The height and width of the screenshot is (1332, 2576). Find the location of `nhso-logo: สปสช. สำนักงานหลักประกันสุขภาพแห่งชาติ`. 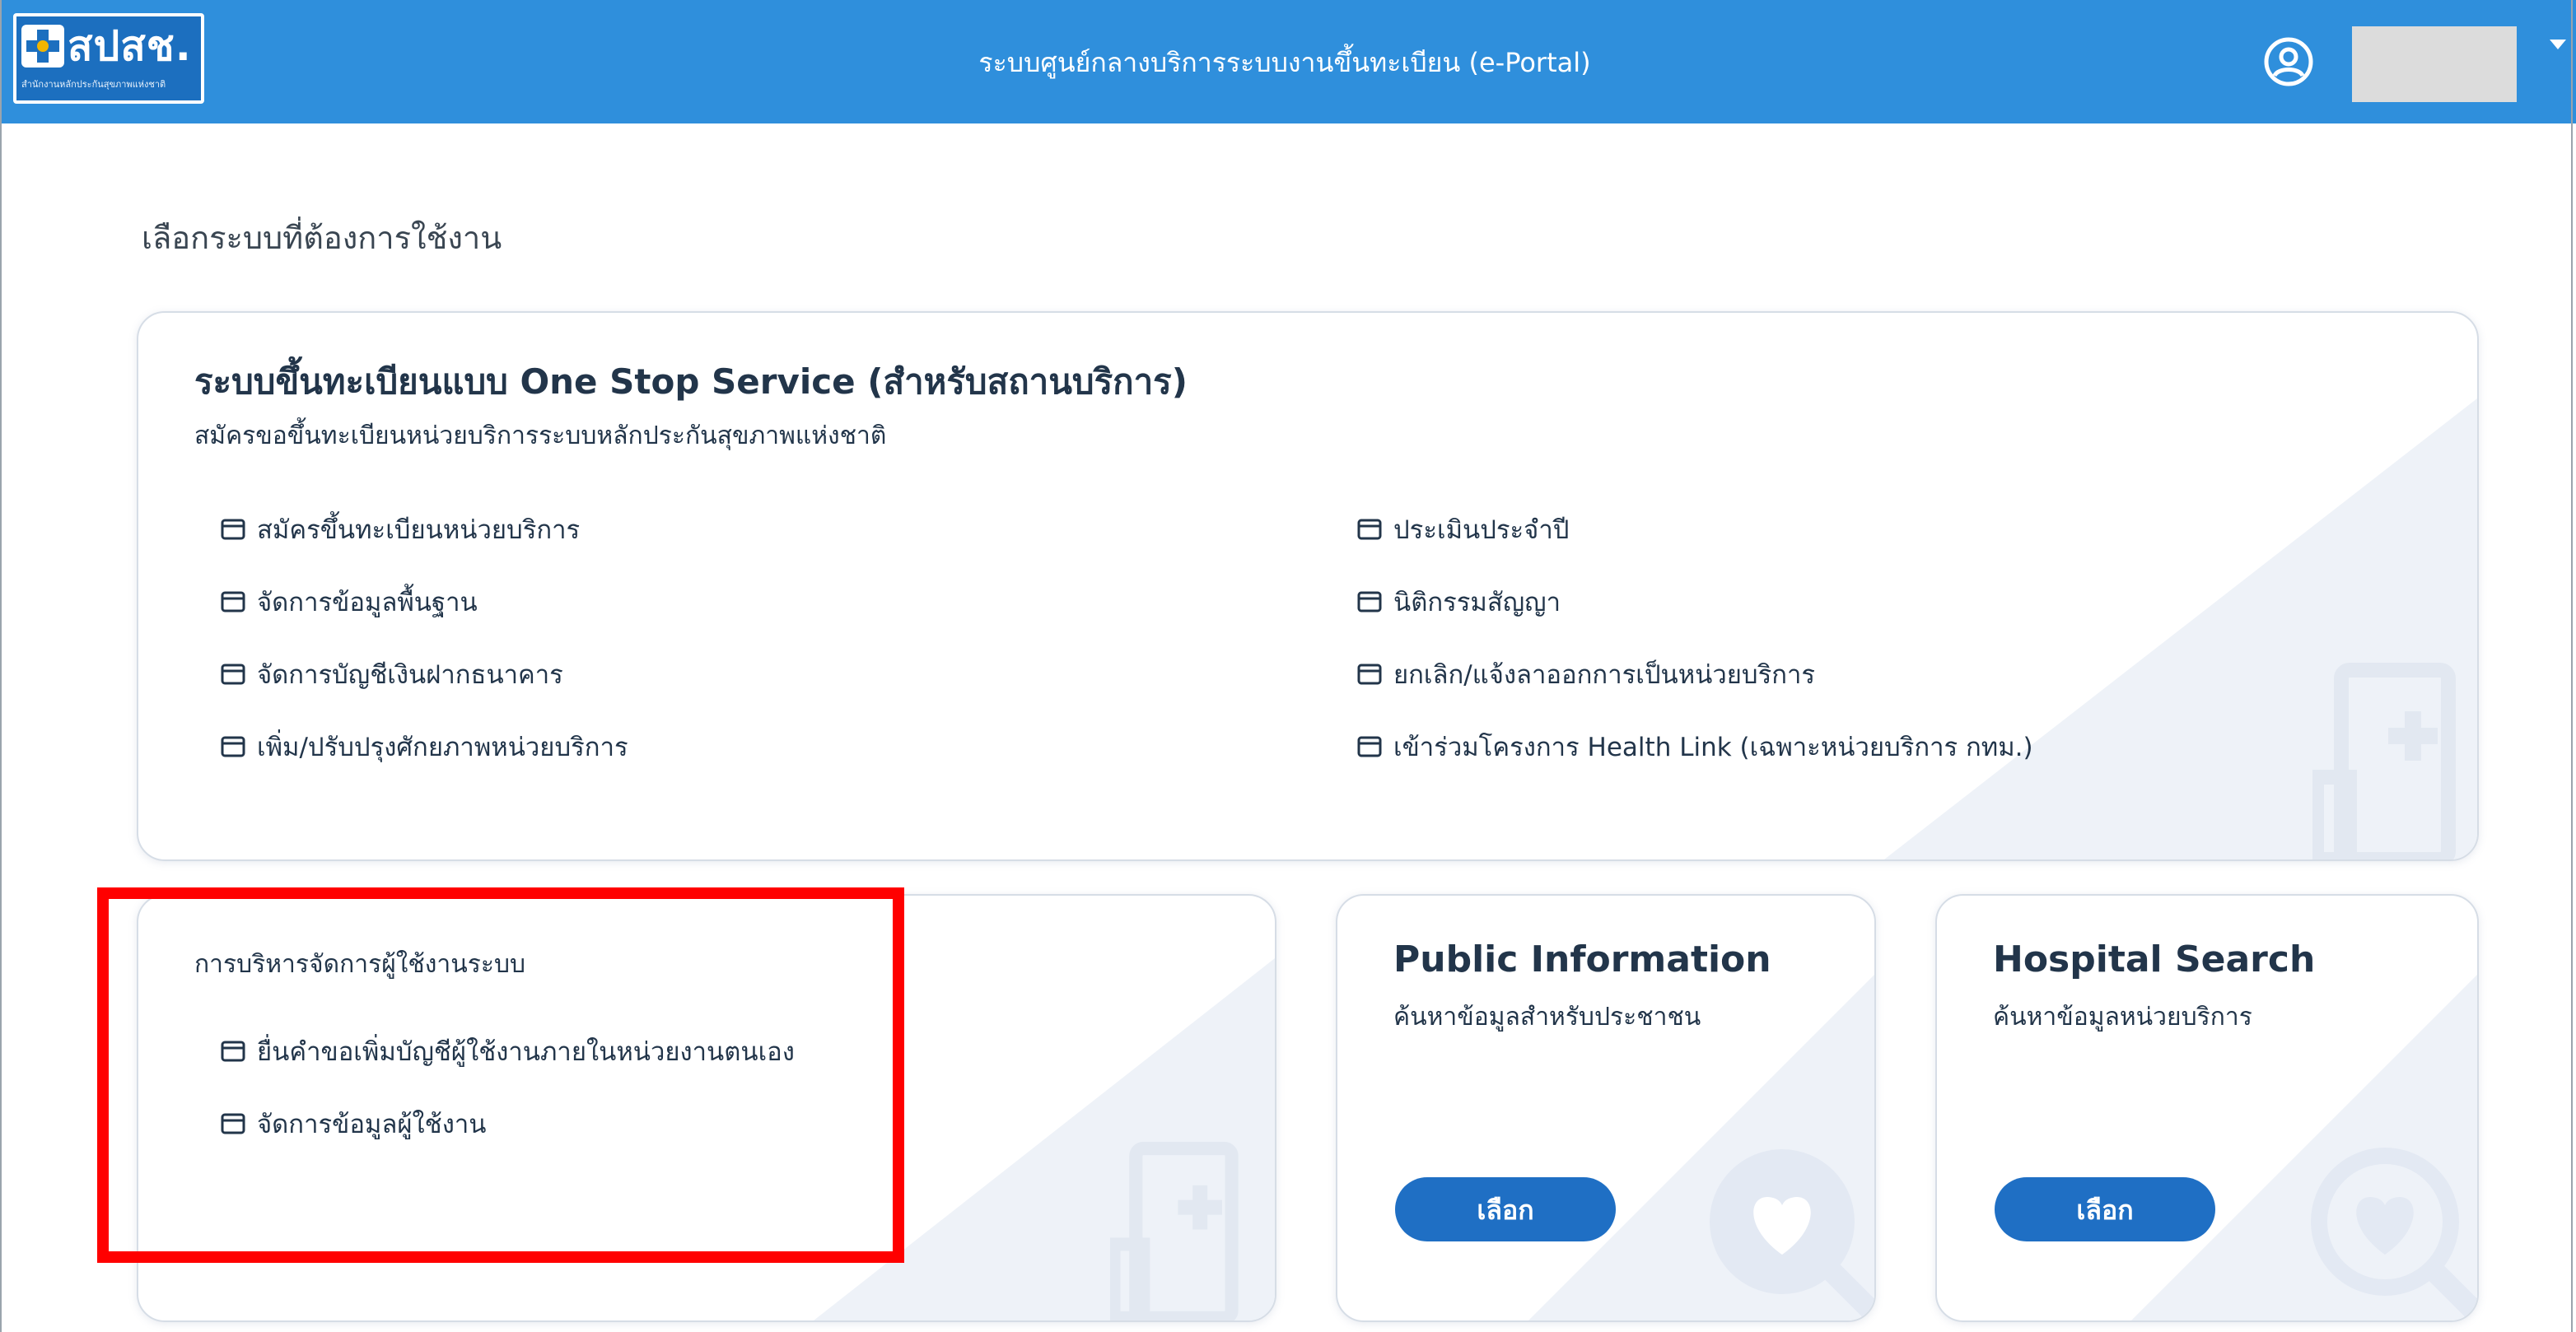

nhso-logo: สปสช. สำนักงานหลักประกันสุขภาพแห่งชาติ is located at coordinates (108, 59).